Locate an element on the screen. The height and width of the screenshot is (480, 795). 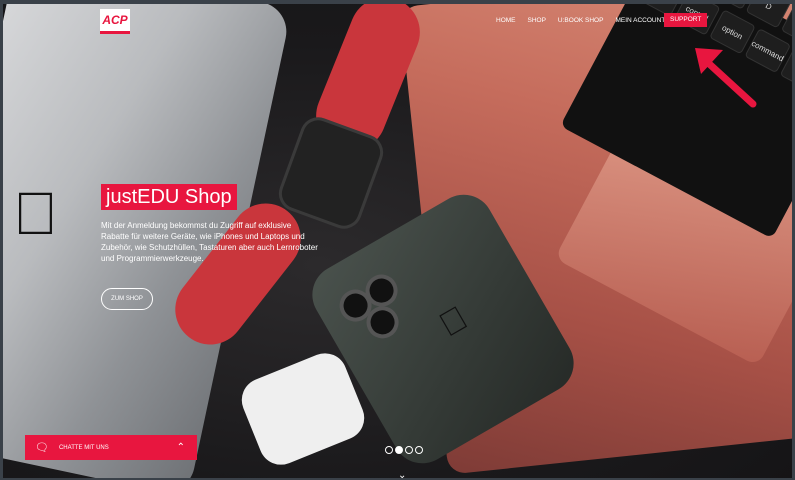
carousel-dots is located at coordinates (404, 450).